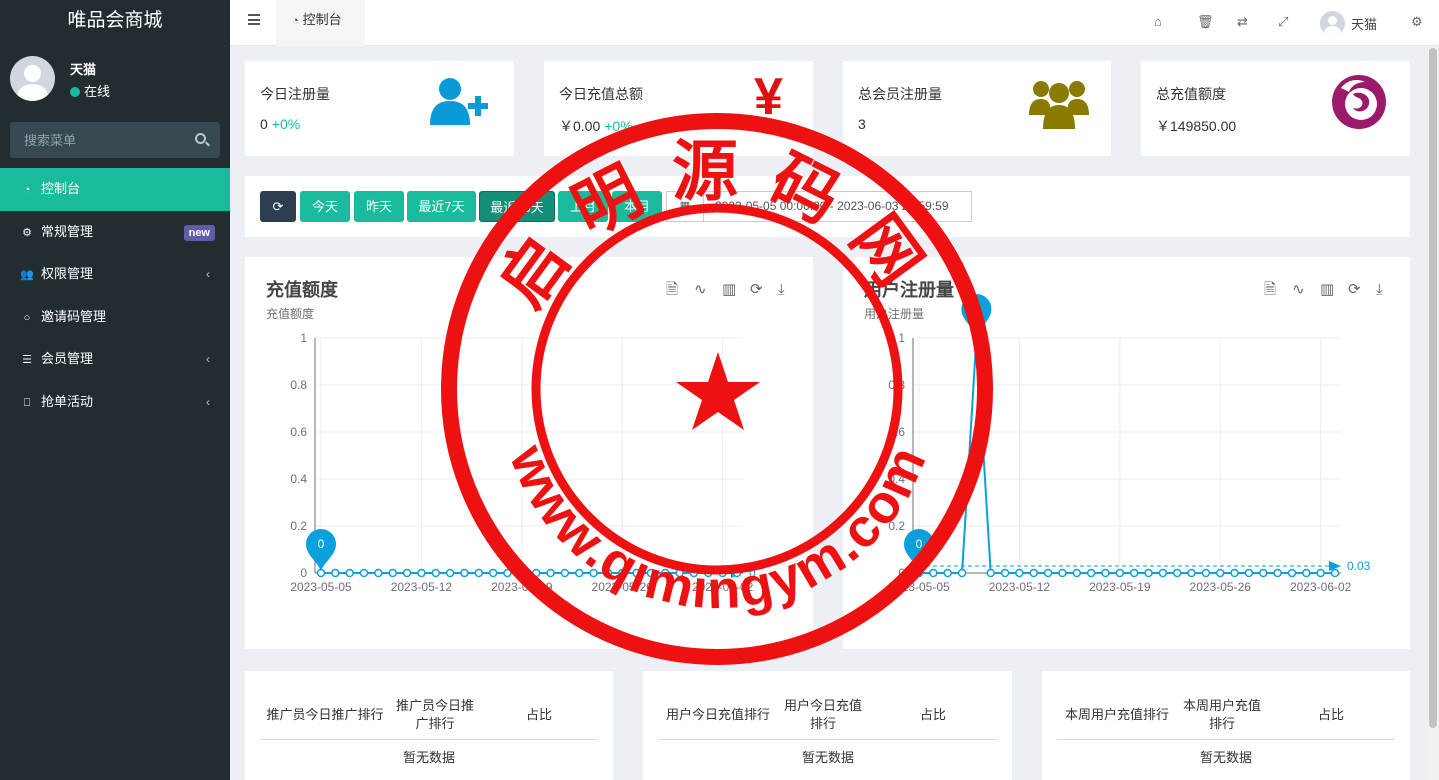 This screenshot has width=1439, height=780. Describe the element at coordinates (1275, 108) in the screenshot. I see `stat-total-recharge: 总充值额度 ￥149850.00` at that location.